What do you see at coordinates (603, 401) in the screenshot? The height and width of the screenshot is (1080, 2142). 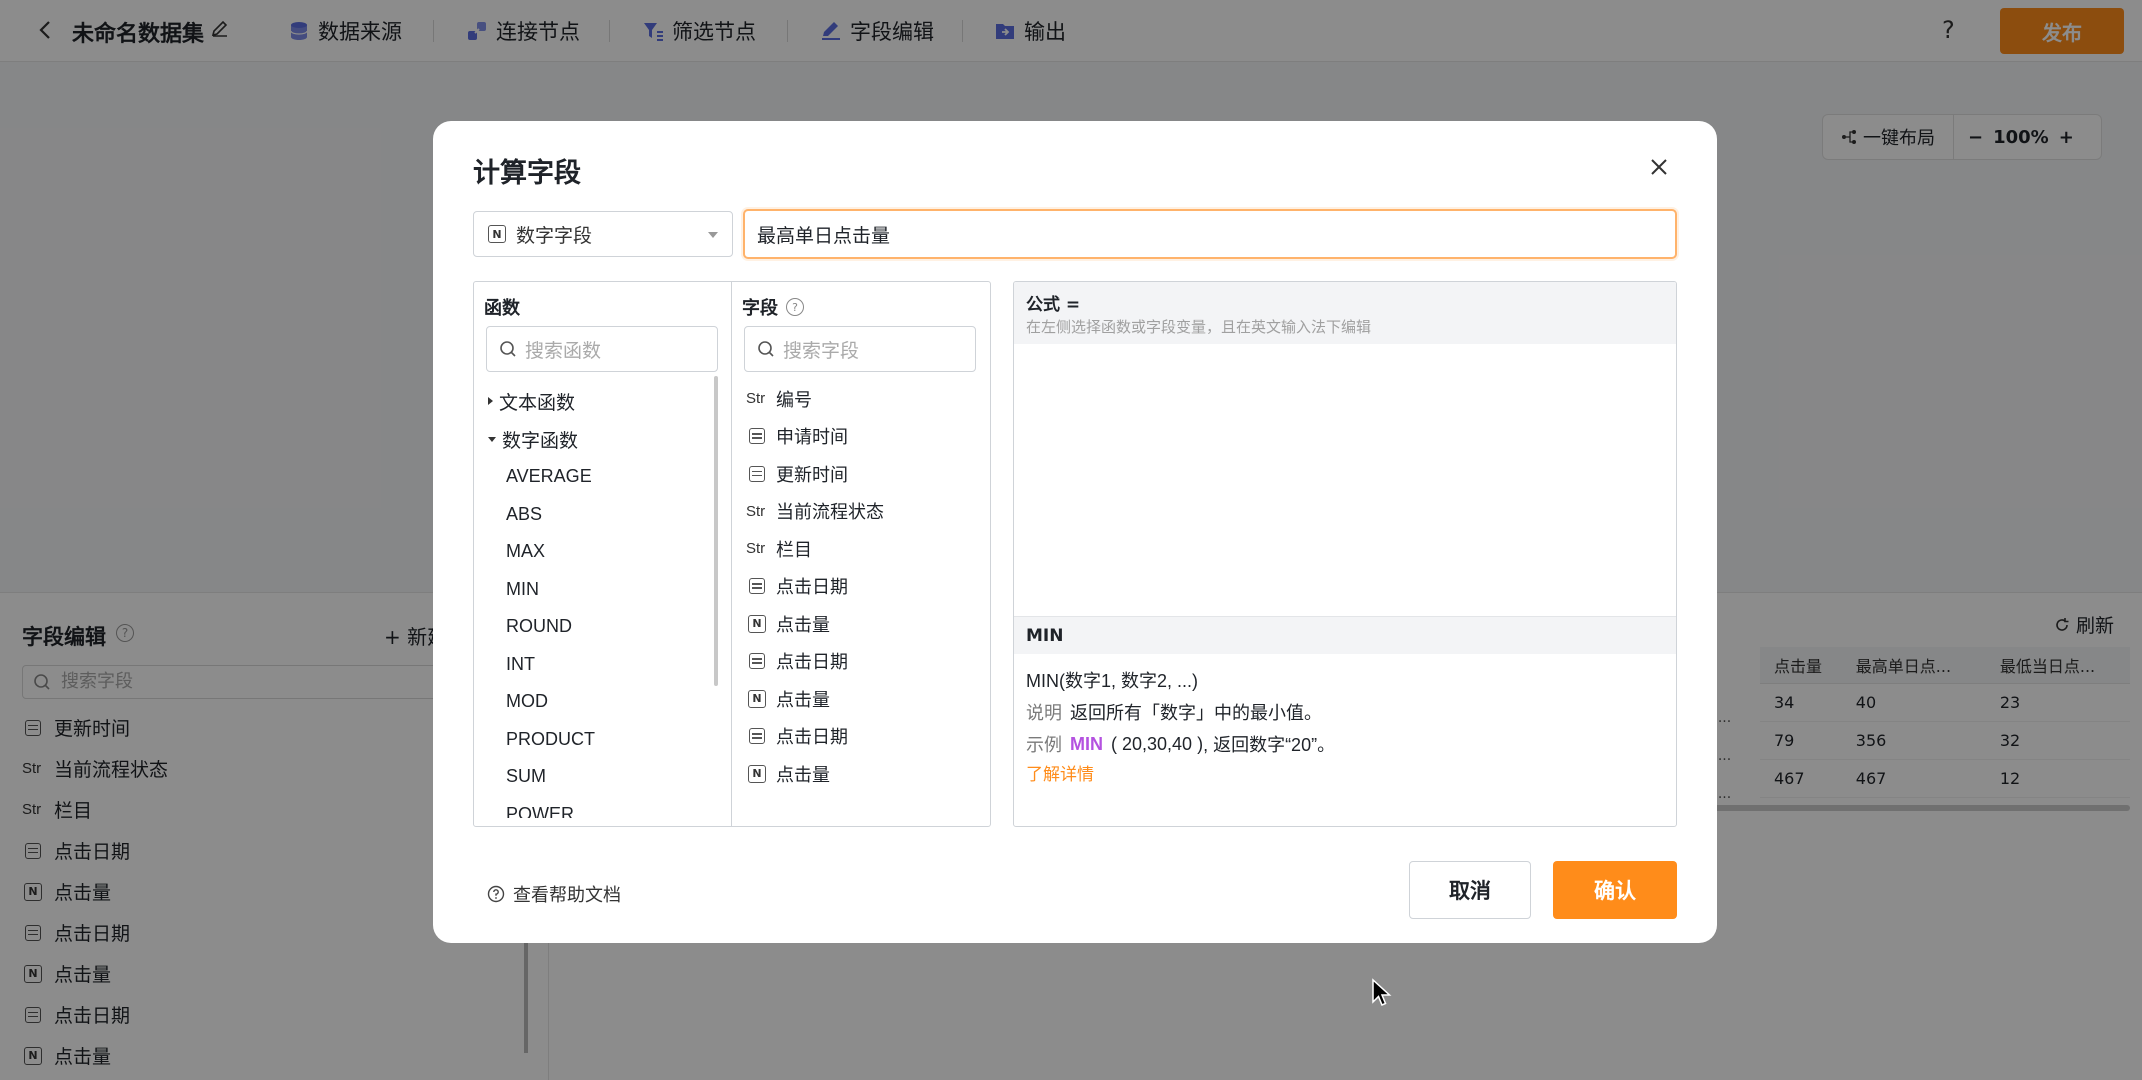 I see `function-group: 文本函数` at bounding box center [603, 401].